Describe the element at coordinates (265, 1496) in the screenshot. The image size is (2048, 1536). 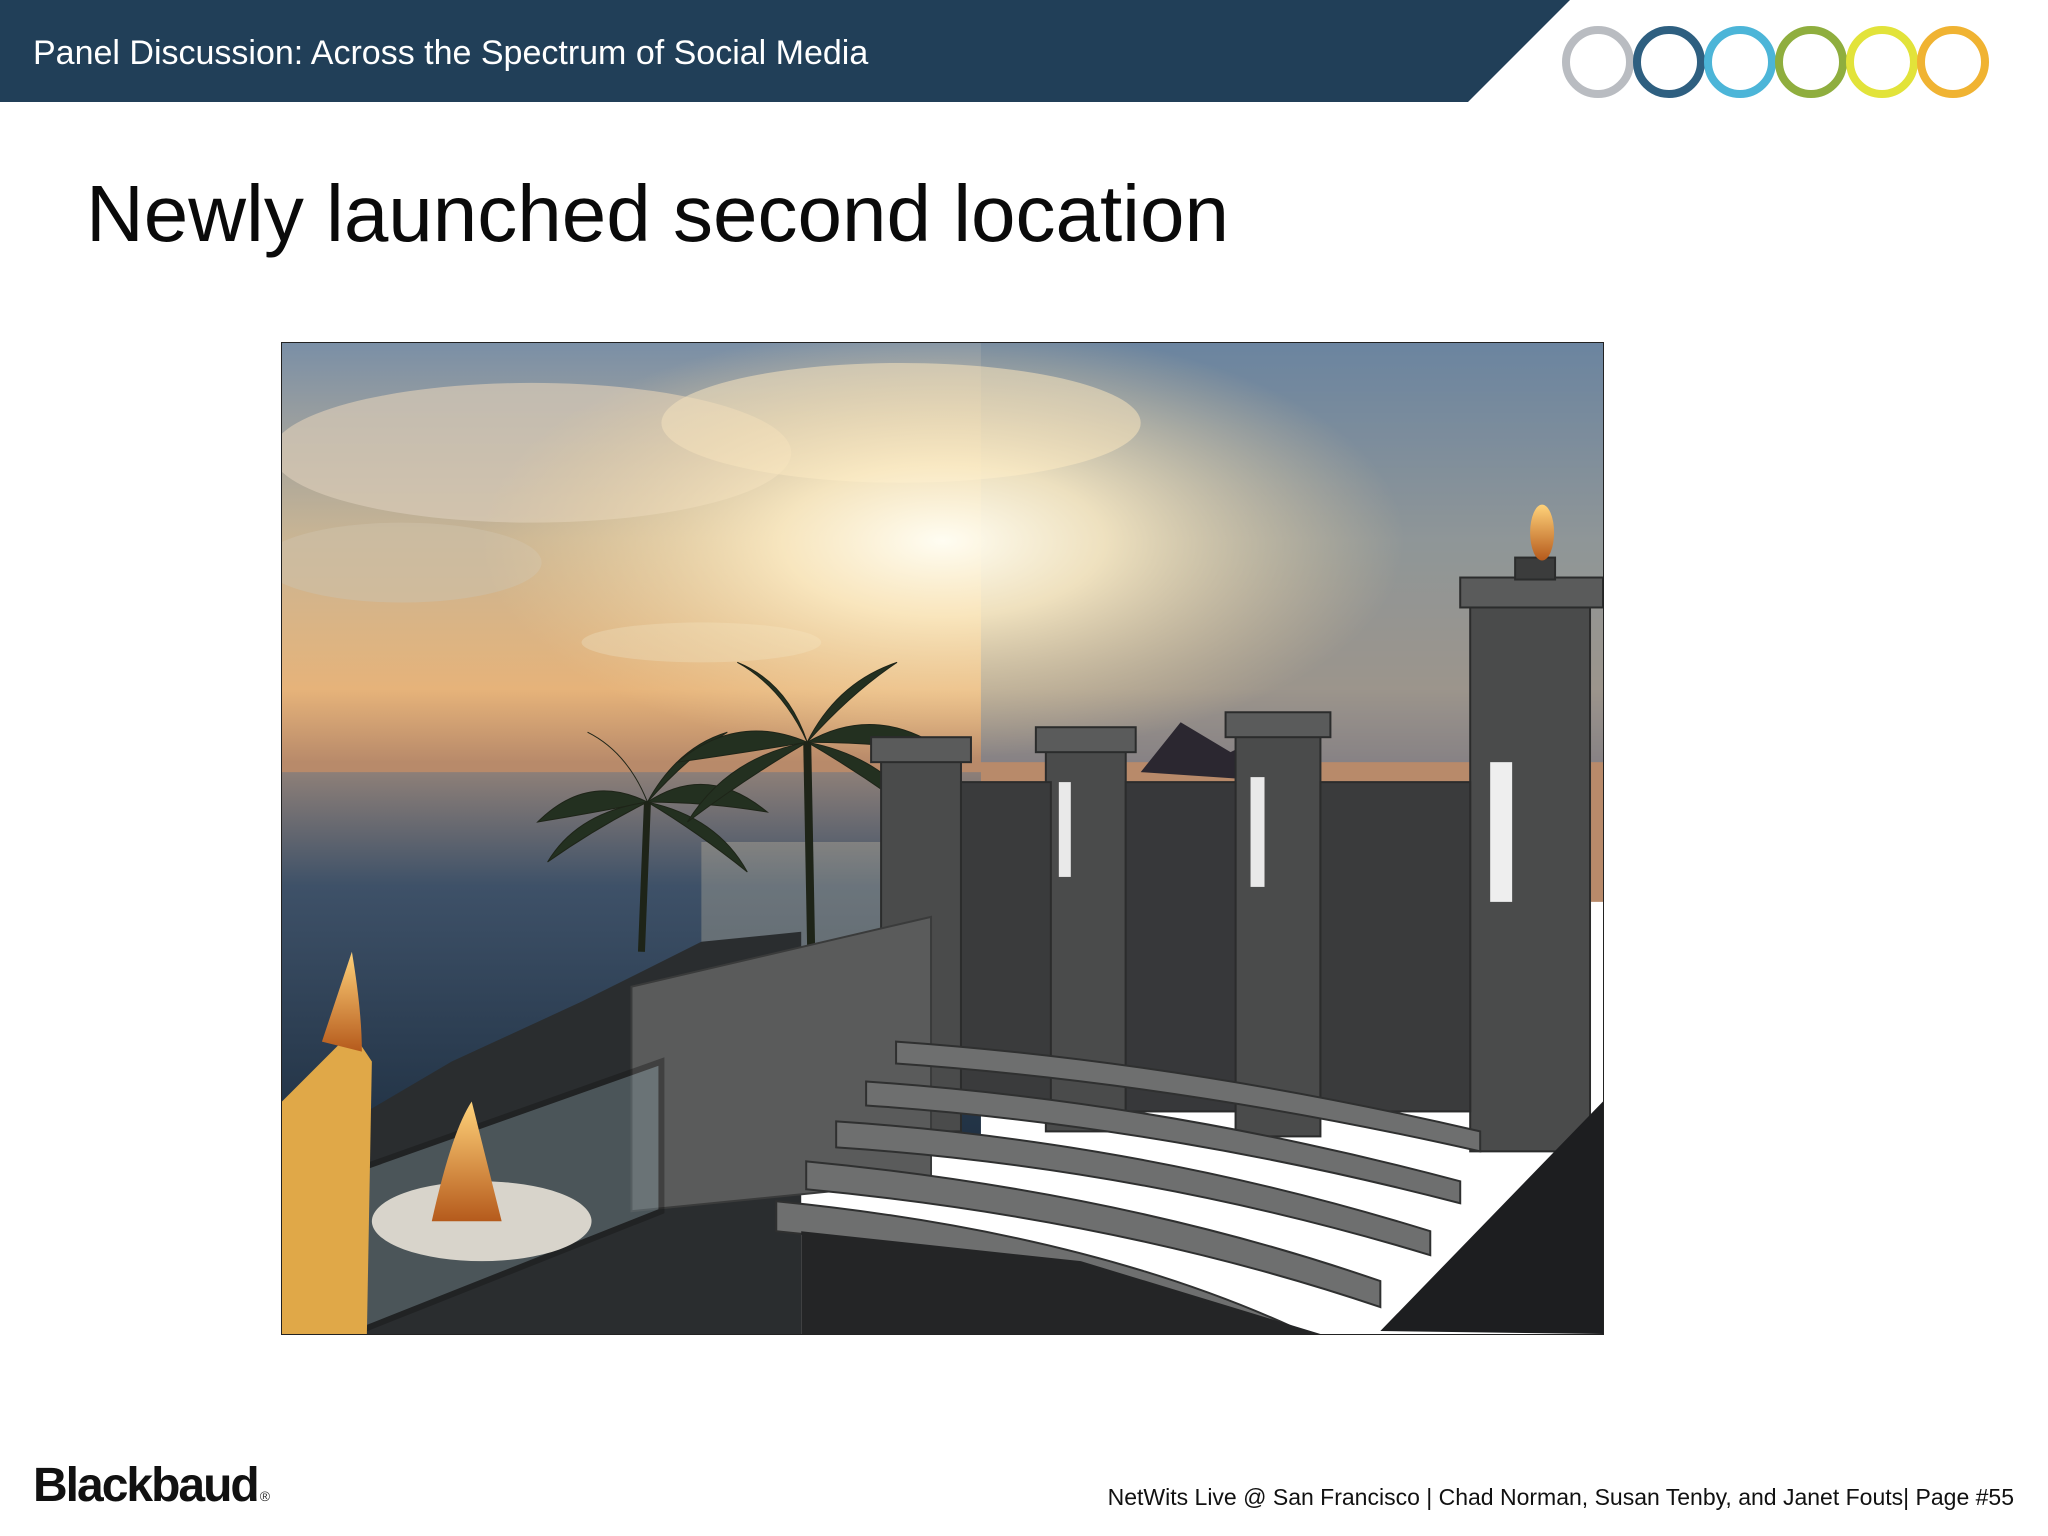
I see `registered-mark: ®` at that location.